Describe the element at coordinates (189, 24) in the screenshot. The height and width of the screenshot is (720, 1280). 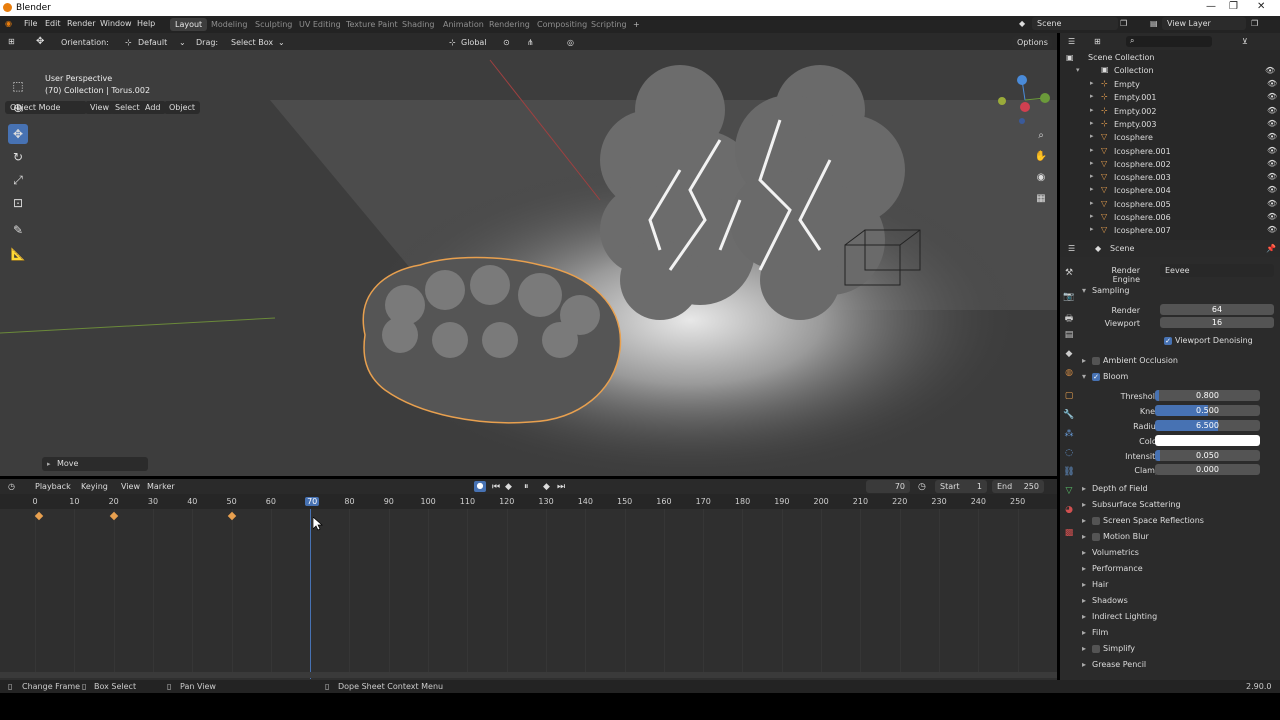
I see `tab-layout: Layout` at that location.